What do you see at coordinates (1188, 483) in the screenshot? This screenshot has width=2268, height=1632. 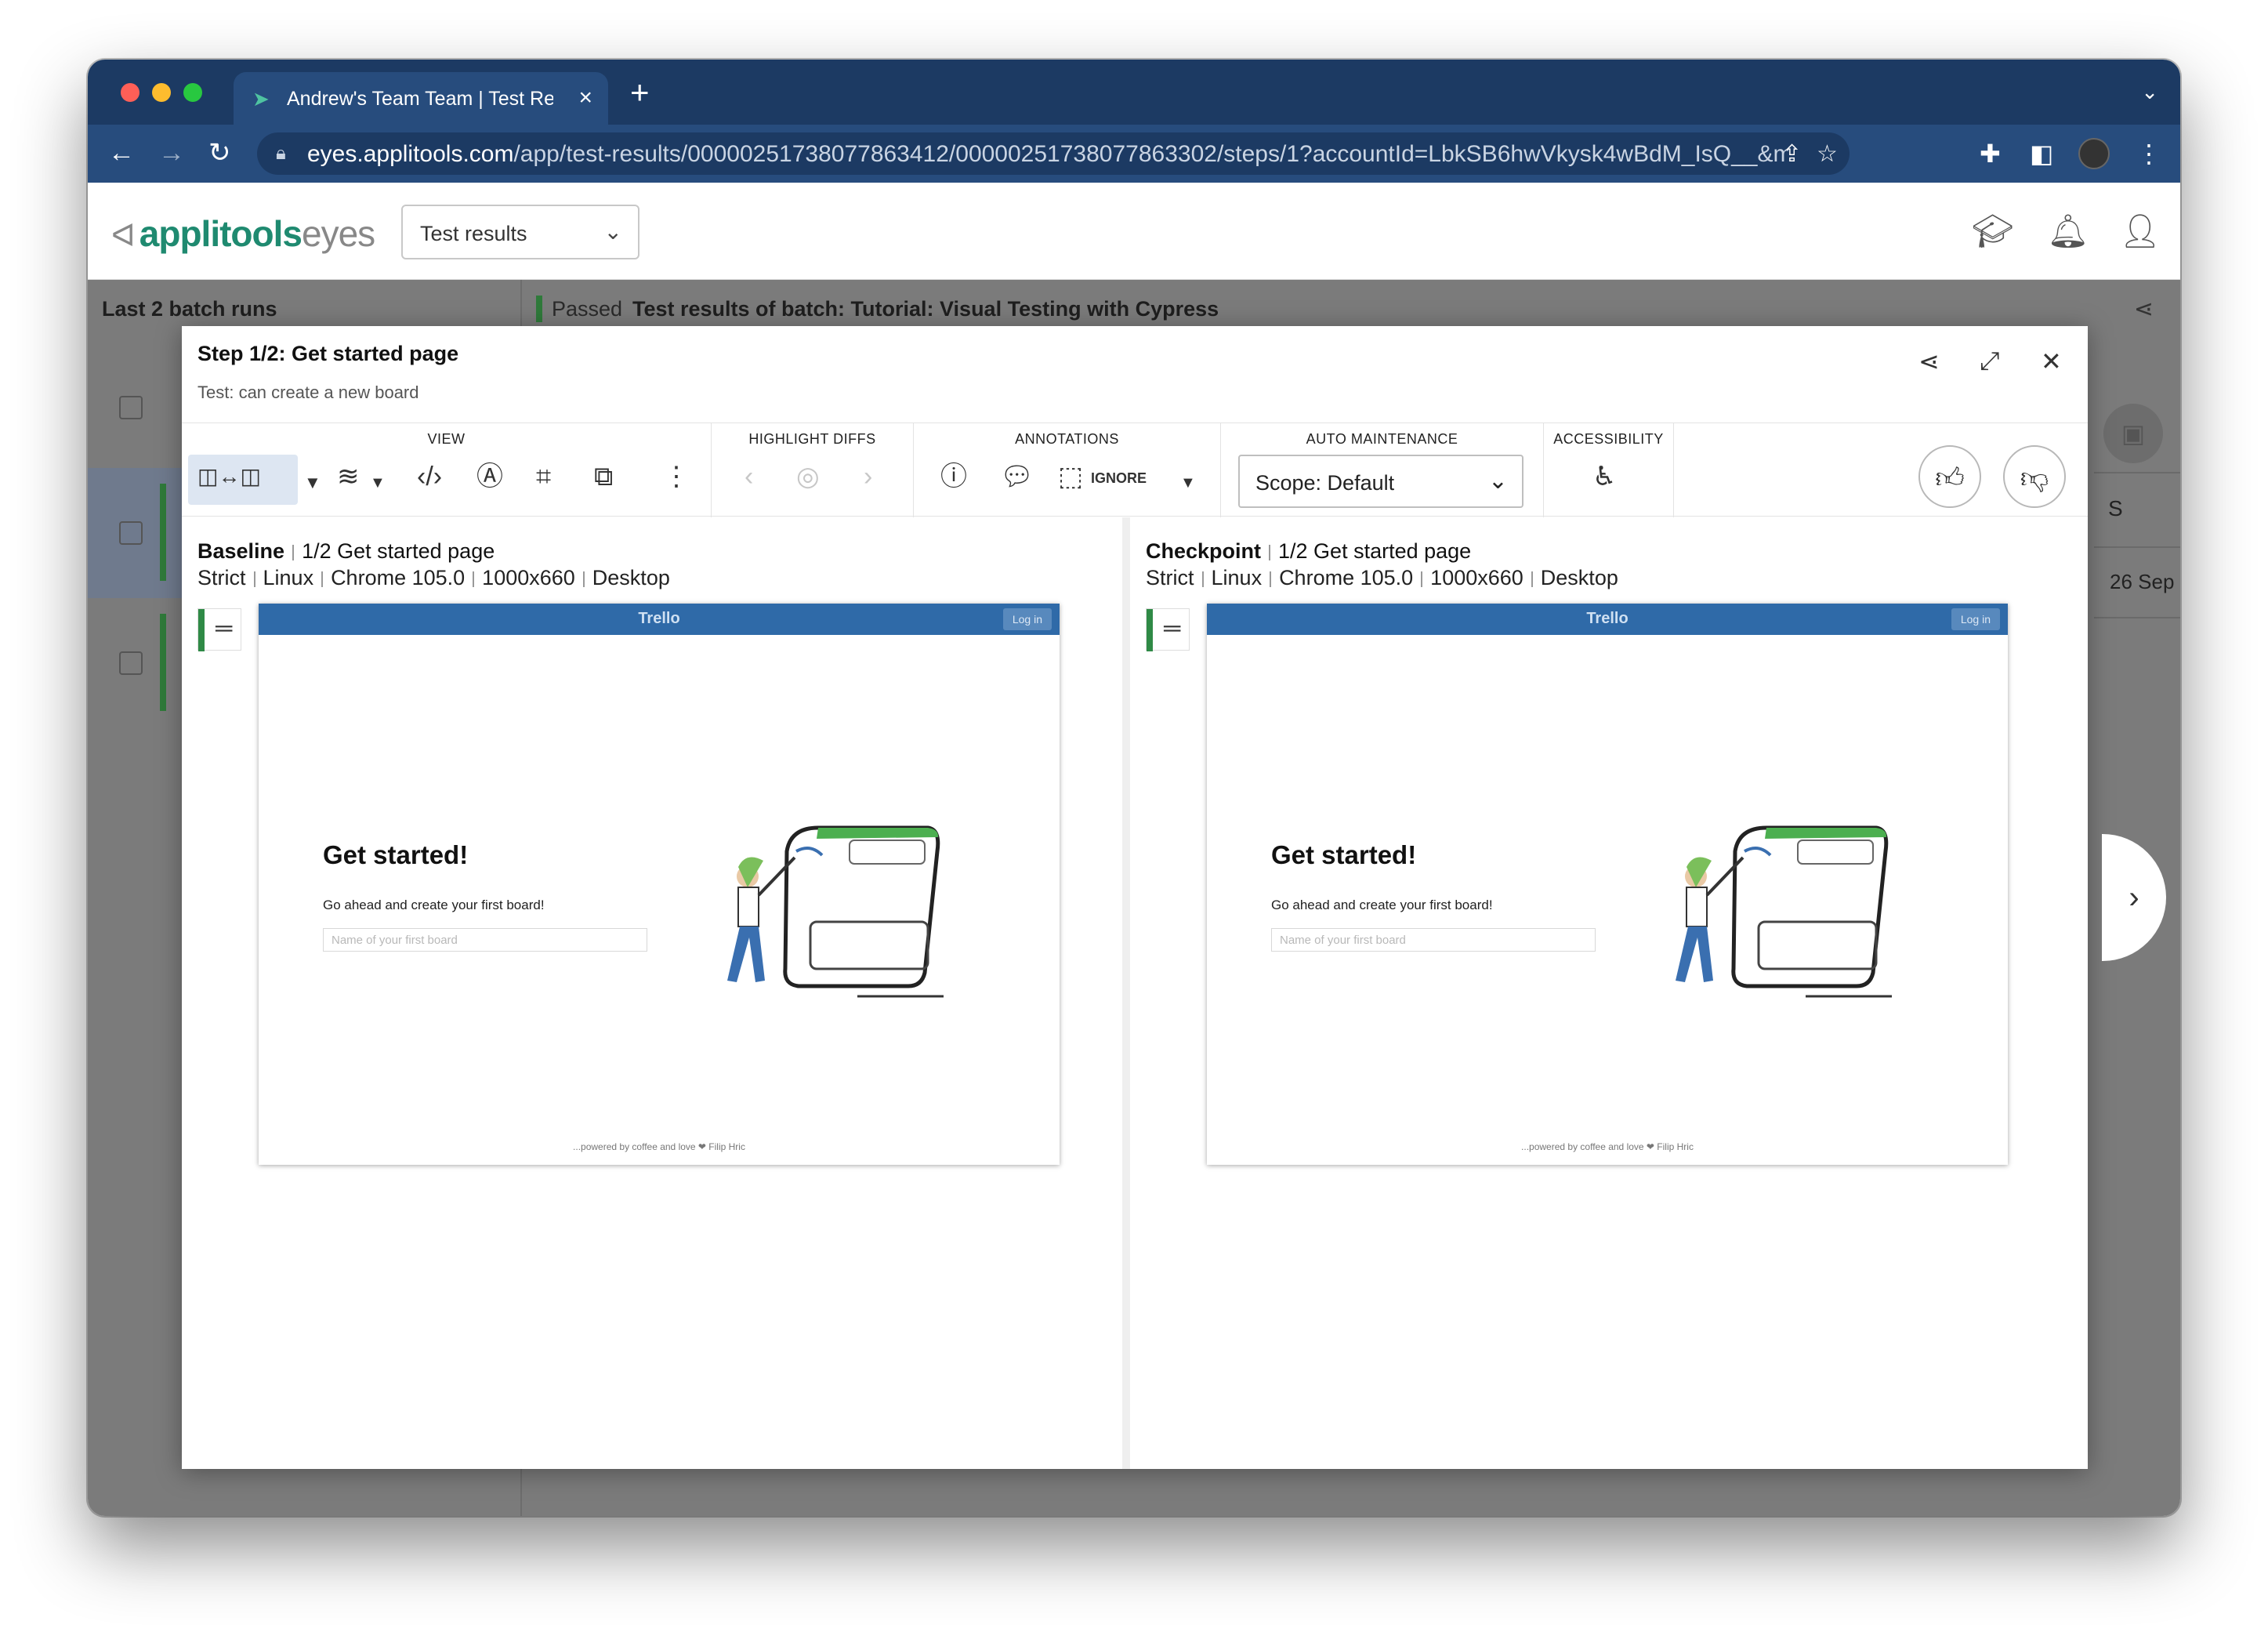 I see `region-type-dropdown-icon: ▼` at bounding box center [1188, 483].